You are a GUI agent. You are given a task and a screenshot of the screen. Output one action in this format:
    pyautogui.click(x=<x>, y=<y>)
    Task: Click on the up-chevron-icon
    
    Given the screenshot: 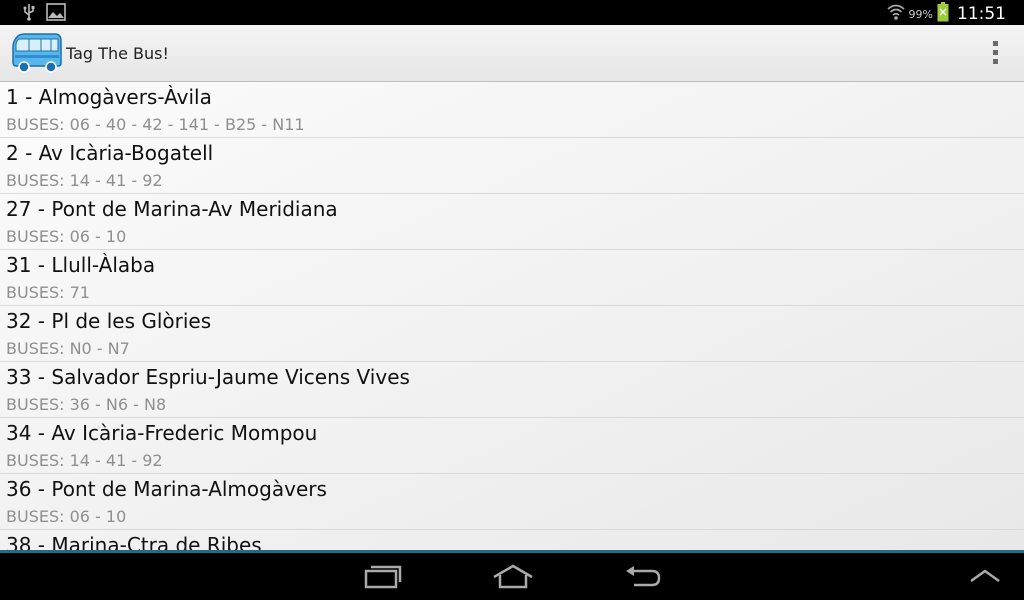 What is the action you would take?
    pyautogui.click(x=985, y=578)
    